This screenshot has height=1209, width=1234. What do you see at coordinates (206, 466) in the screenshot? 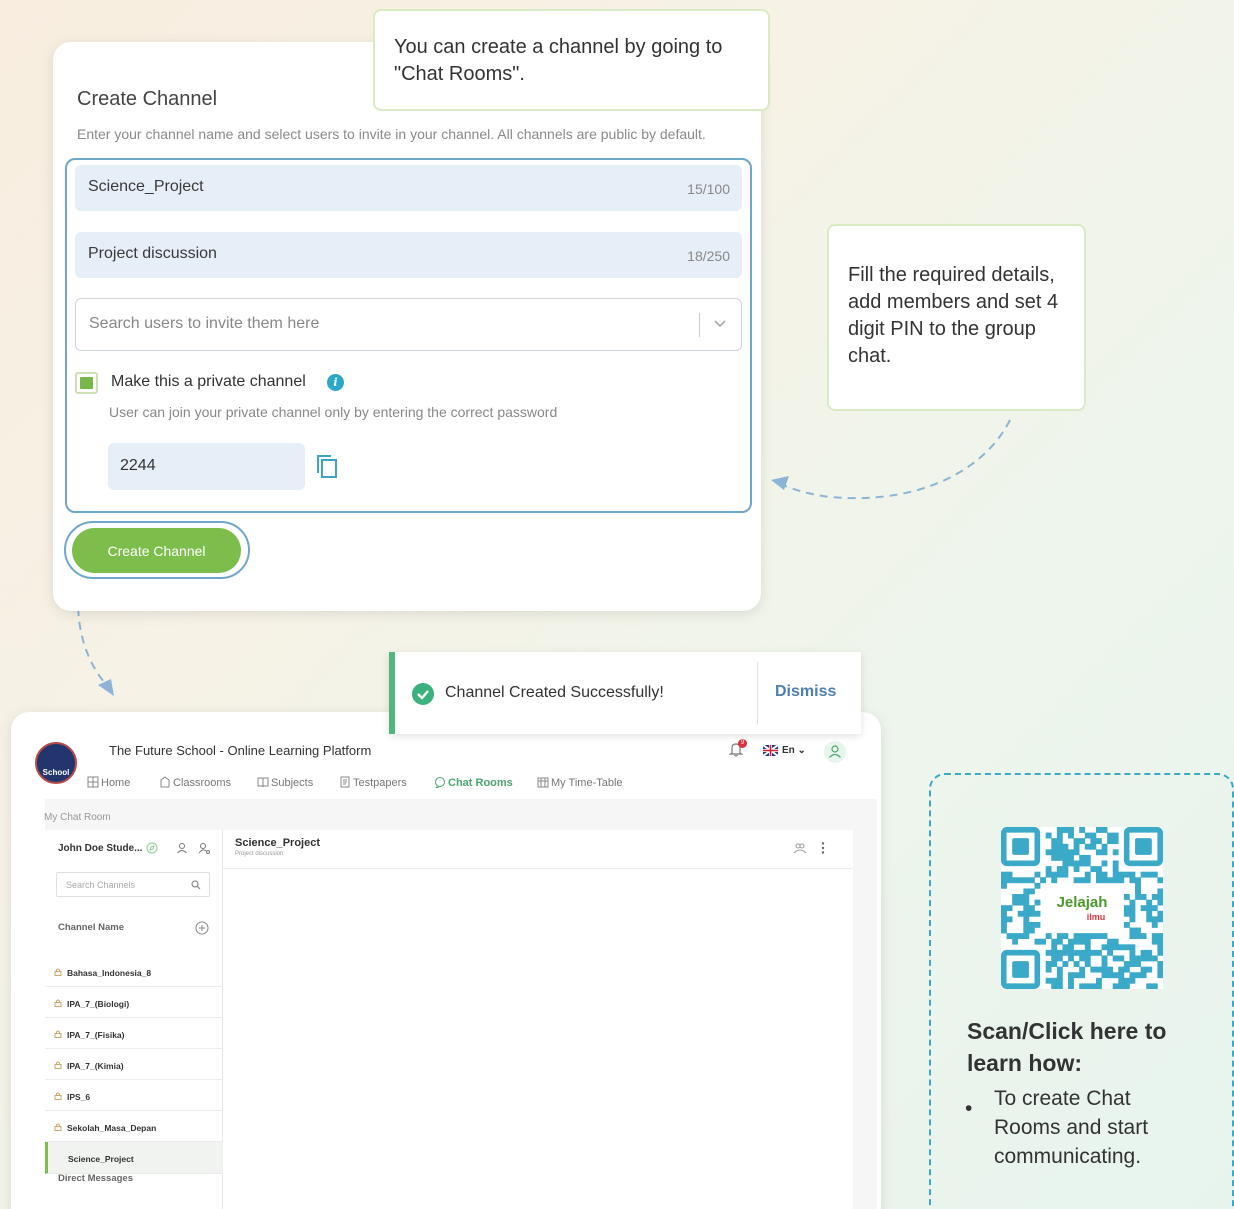
I see `pin-input: 2244` at bounding box center [206, 466].